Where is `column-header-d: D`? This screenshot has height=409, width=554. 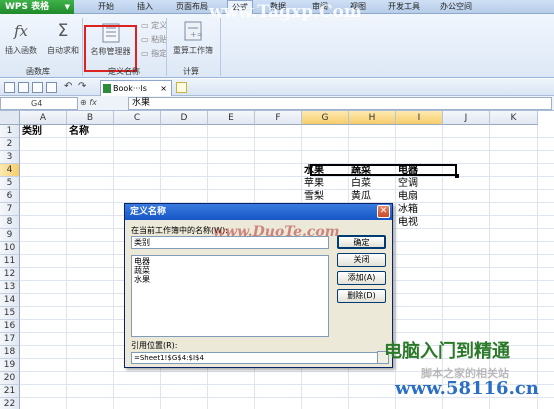
column-header-d: D is located at coordinates (184, 118).